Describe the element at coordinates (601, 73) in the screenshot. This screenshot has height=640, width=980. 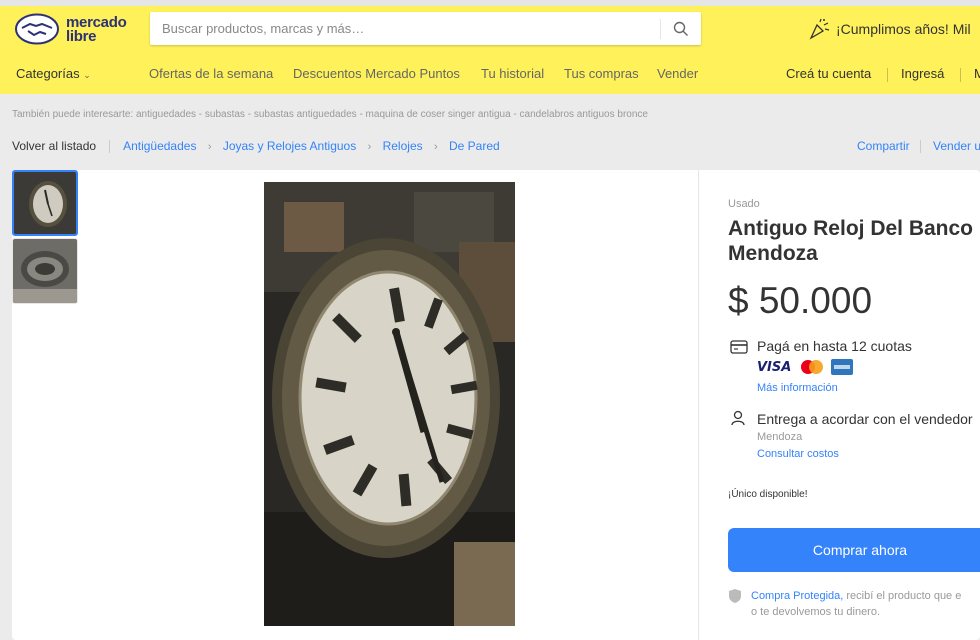
I see `nav-link-purchases: Tus compras` at that location.